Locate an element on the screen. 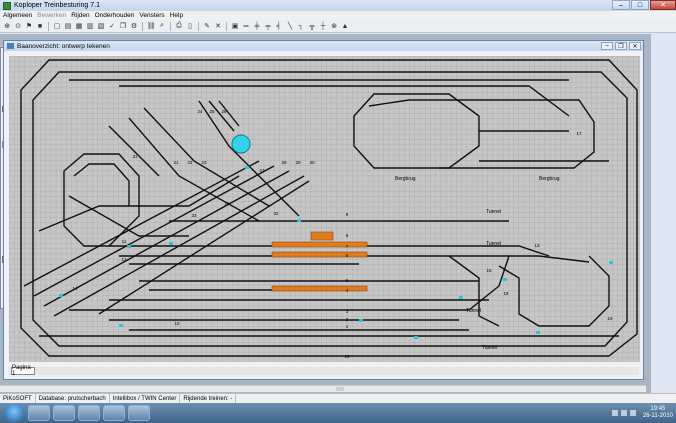  clock-time: 19:45 is located at coordinates (658, 409).